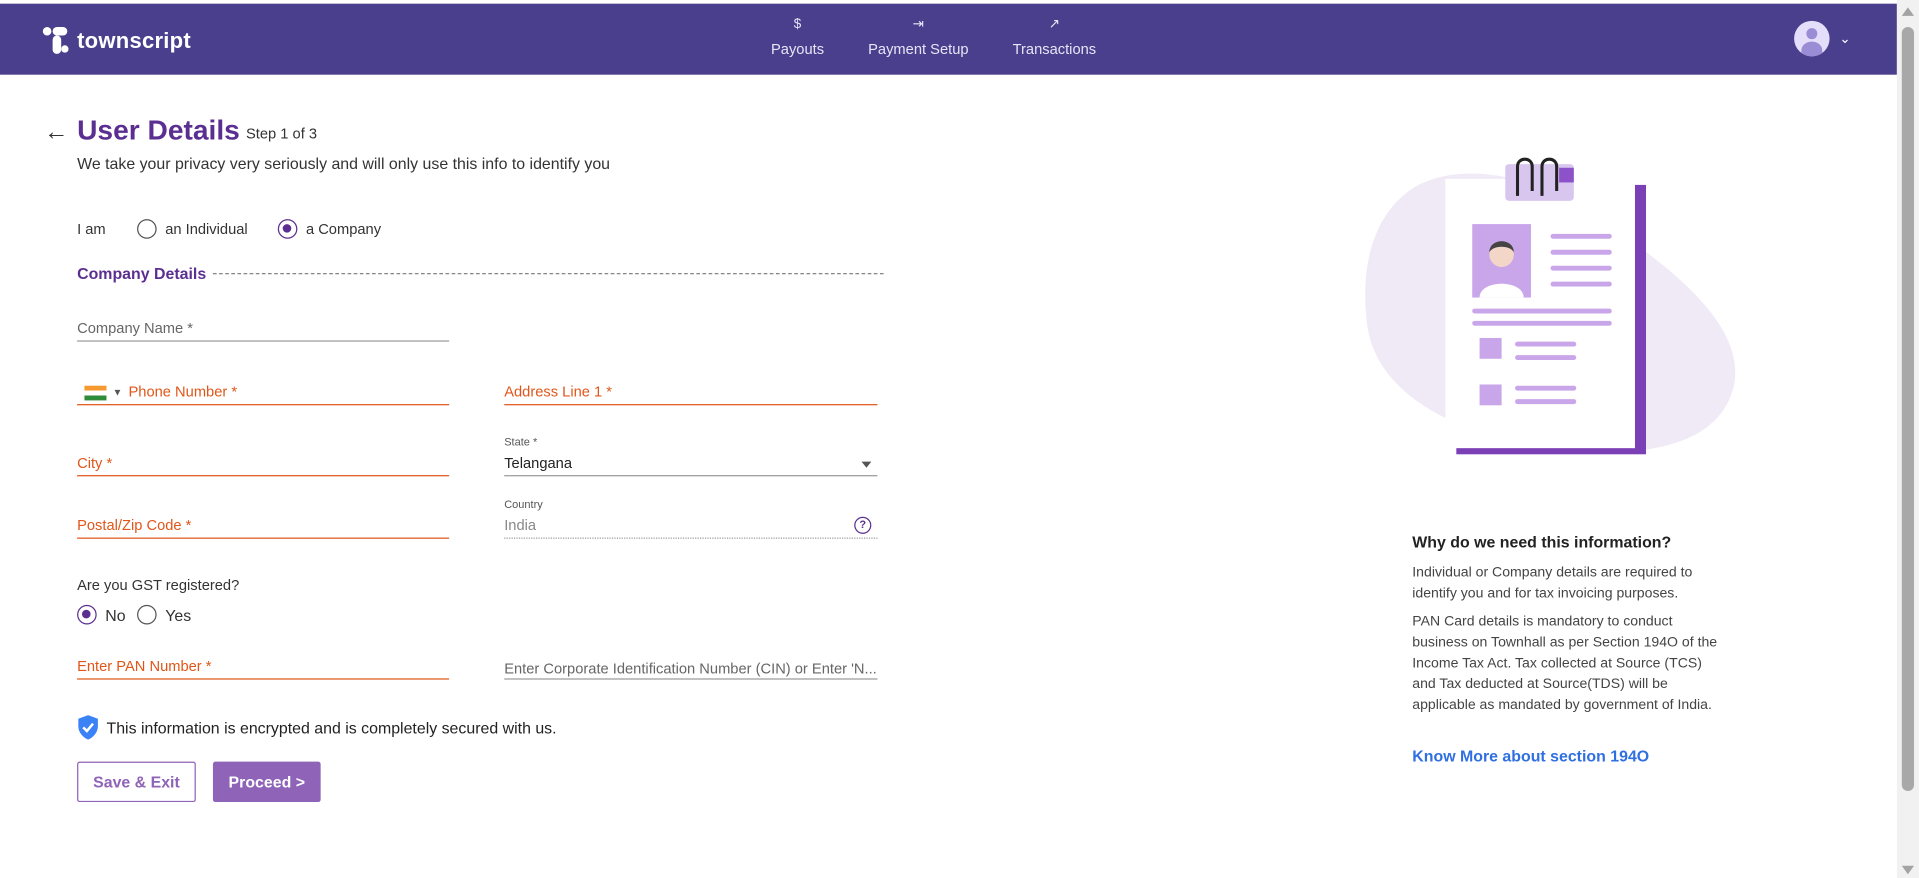  Describe the element at coordinates (266, 782) in the screenshot. I see `proceed-button: Proceed >` at that location.